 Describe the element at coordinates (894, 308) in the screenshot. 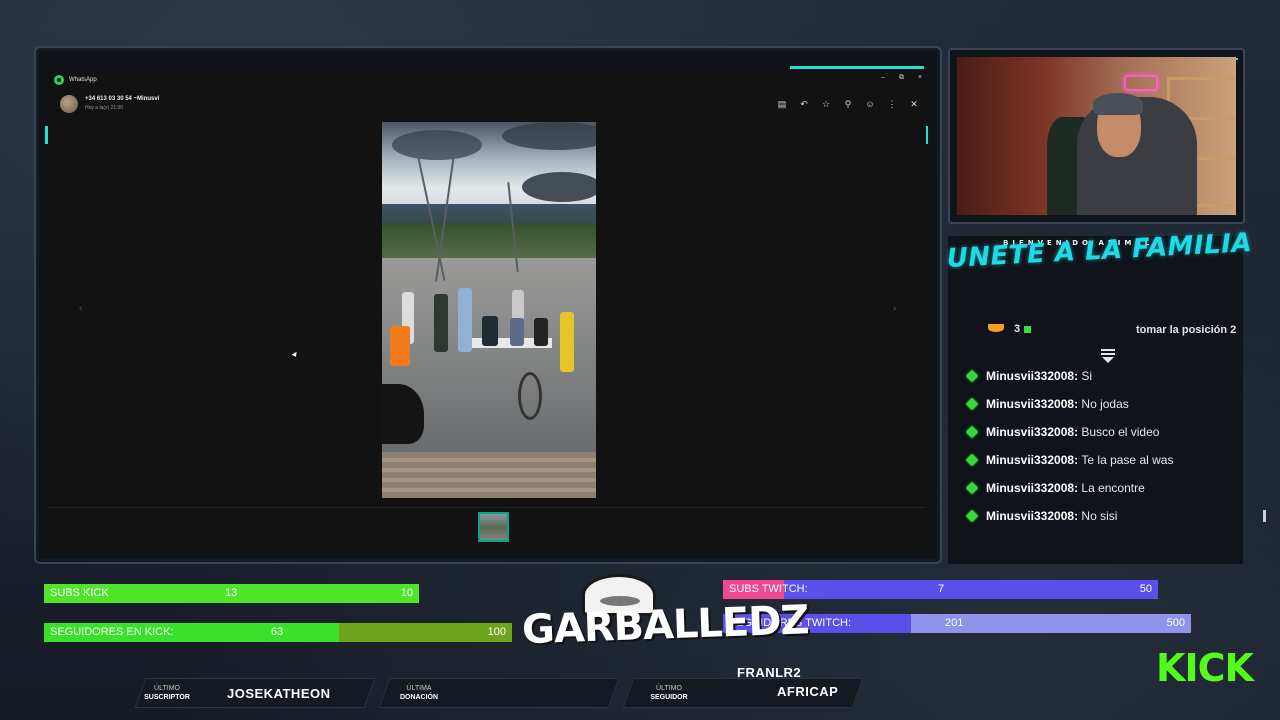

I see `next-media-arrow: ›` at that location.